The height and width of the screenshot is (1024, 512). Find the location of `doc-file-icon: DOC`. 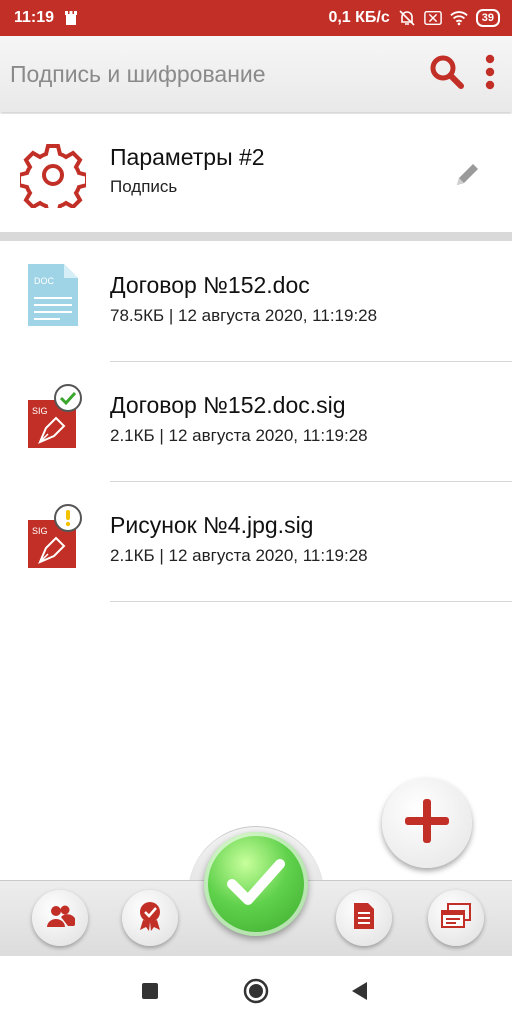

doc-file-icon: DOC is located at coordinates (53, 295).